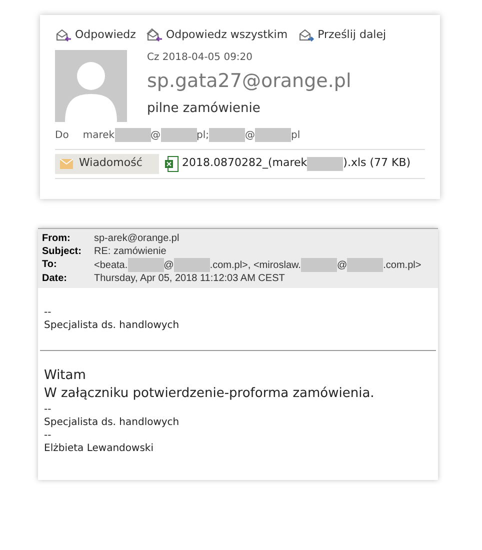  I want to click on envelope-reply-icon, so click(63, 35).